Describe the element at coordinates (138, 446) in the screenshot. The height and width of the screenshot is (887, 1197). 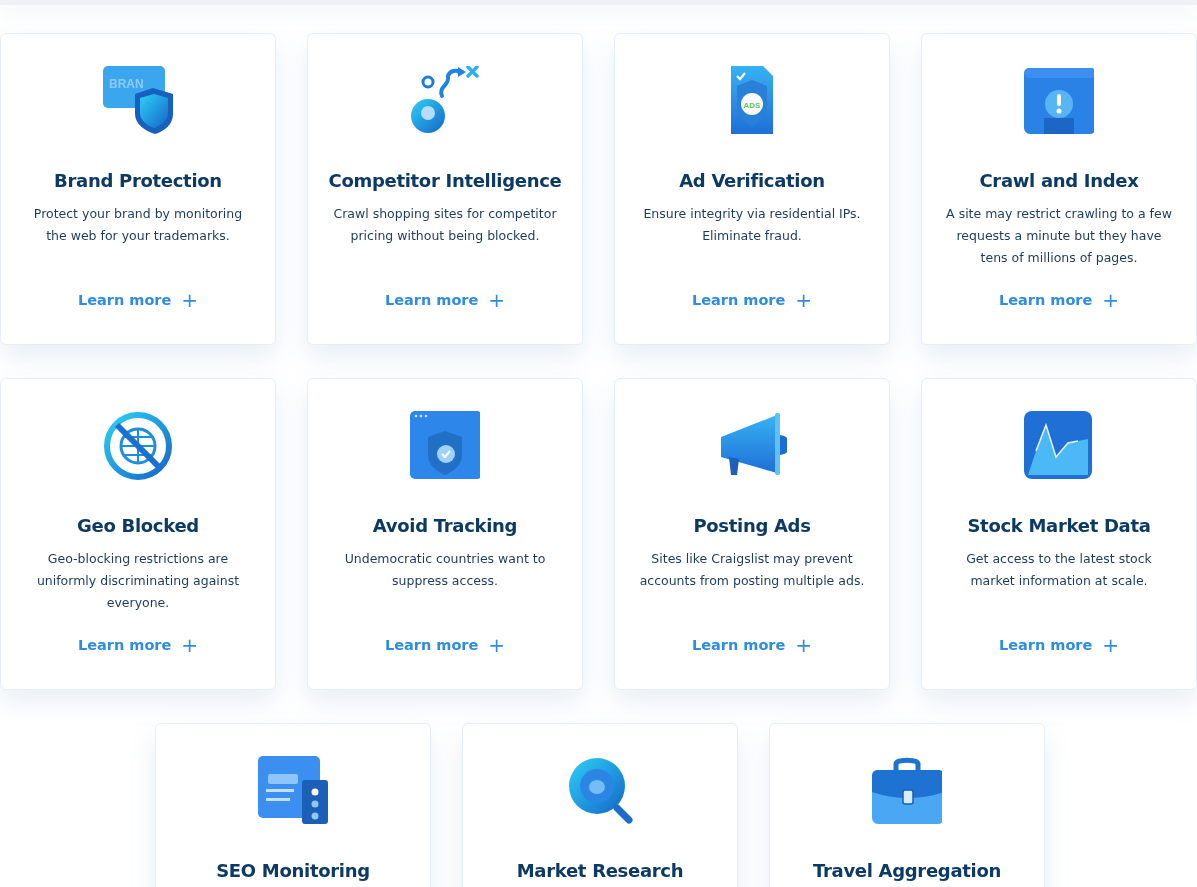
I see `blocked-globe-icon` at that location.